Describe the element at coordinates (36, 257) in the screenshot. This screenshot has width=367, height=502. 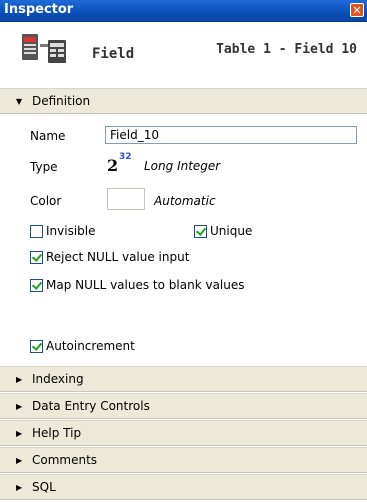
I see `reject-null-checkbox-box` at that location.